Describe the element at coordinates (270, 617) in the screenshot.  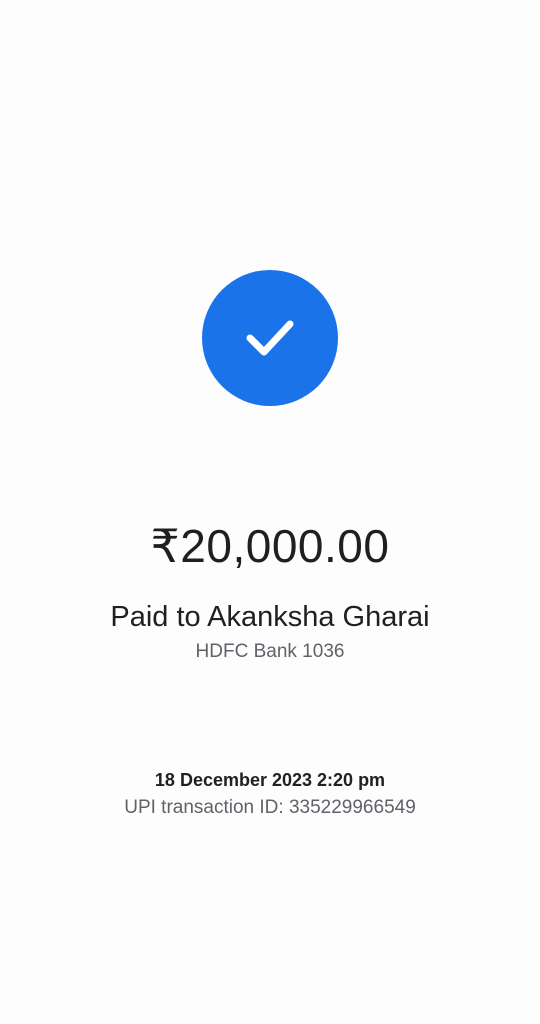
I see `payee-name: Paid to Akanksha Gharai` at that location.